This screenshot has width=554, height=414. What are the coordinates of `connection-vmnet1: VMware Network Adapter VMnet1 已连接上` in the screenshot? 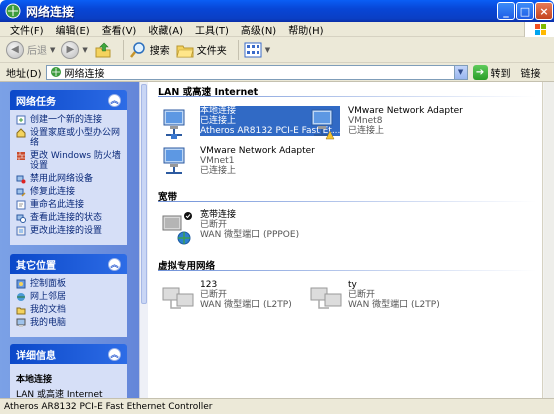 It's located at (237, 162).